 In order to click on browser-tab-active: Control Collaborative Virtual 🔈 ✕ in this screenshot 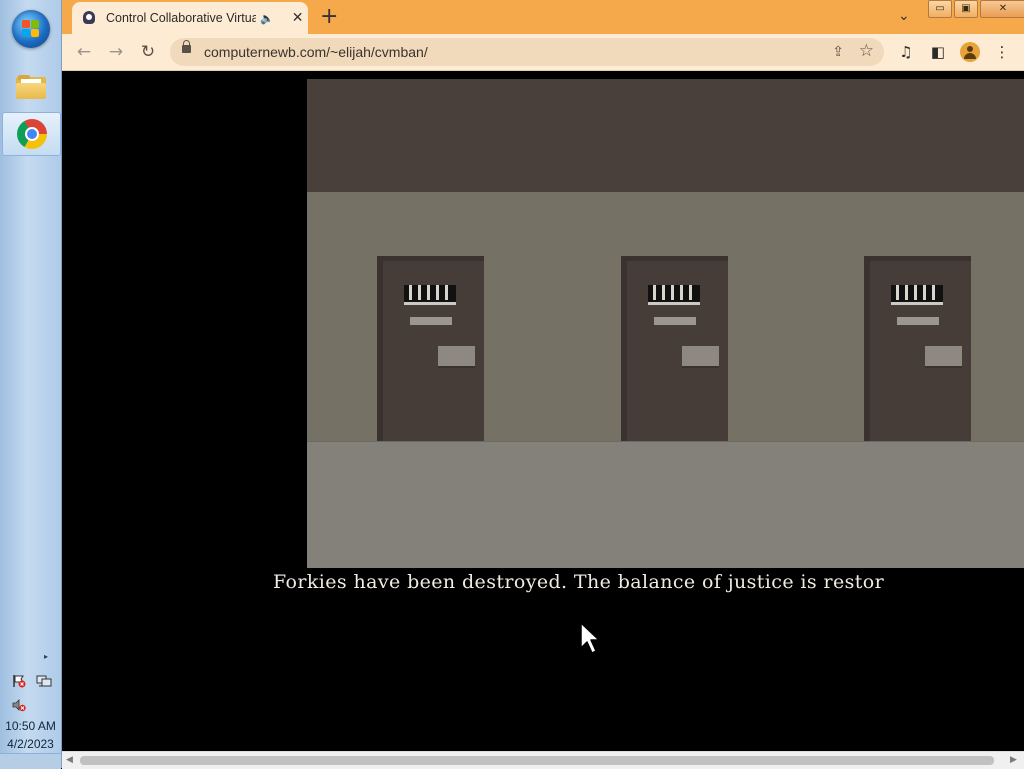, I will do `click(190, 18)`.